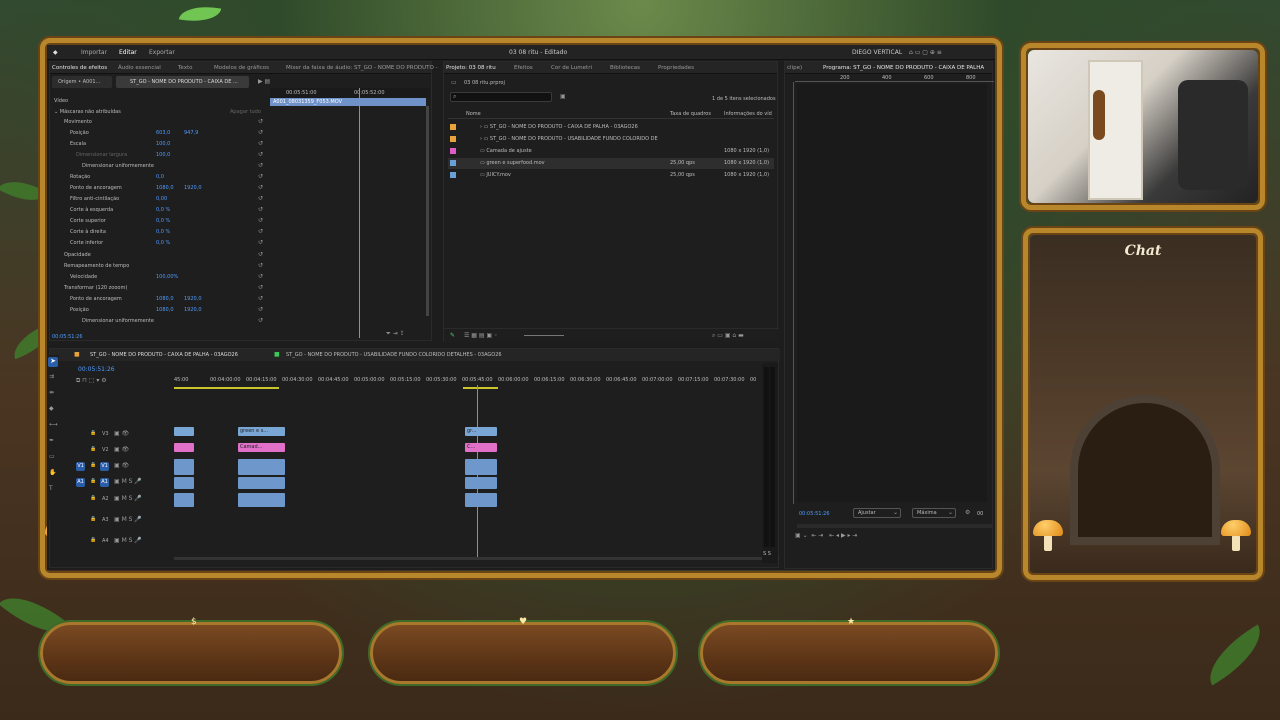  Describe the element at coordinates (476, 558) in the screenshot. I see `timeline-scrollbar` at that location.